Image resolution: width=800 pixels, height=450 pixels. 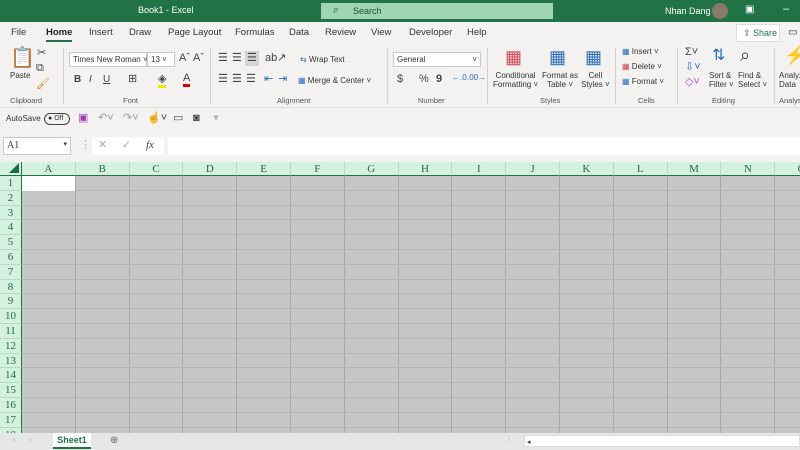 I want to click on tab-data: Data, so click(x=299, y=32).